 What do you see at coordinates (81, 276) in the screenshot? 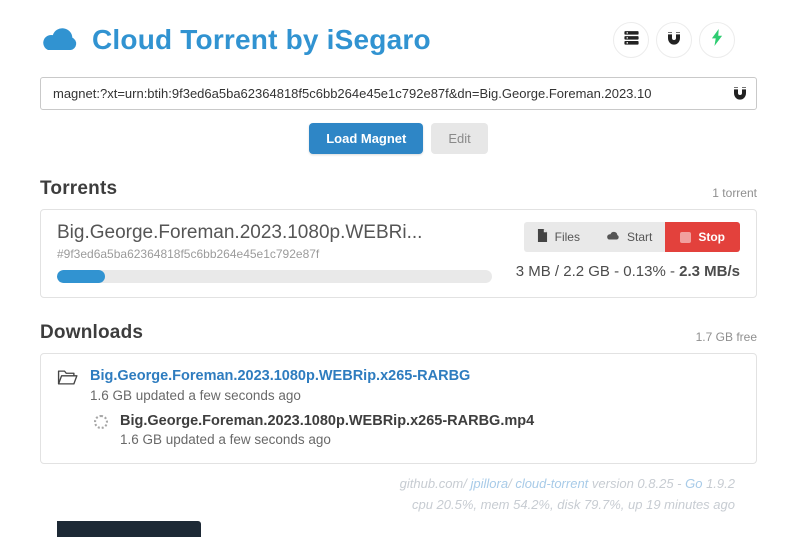
I see `progress-fill` at bounding box center [81, 276].